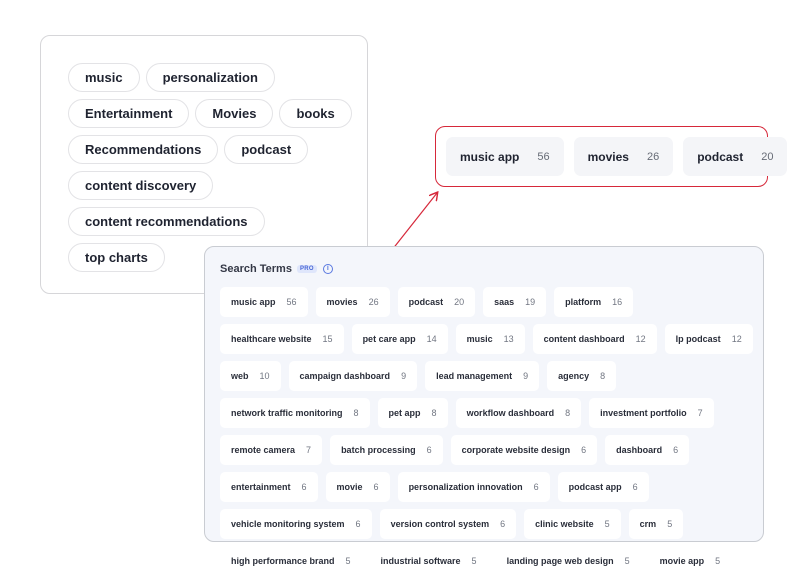 This screenshot has width=800, height=569. Describe the element at coordinates (263, 450) in the screenshot. I see `search-term-label: remote camera` at that location.